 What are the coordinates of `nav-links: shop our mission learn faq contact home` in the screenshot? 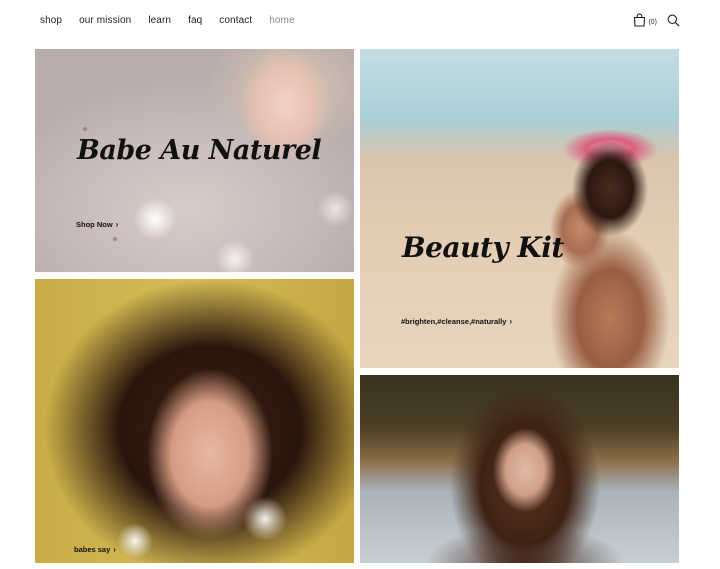 It's located at (176, 20).